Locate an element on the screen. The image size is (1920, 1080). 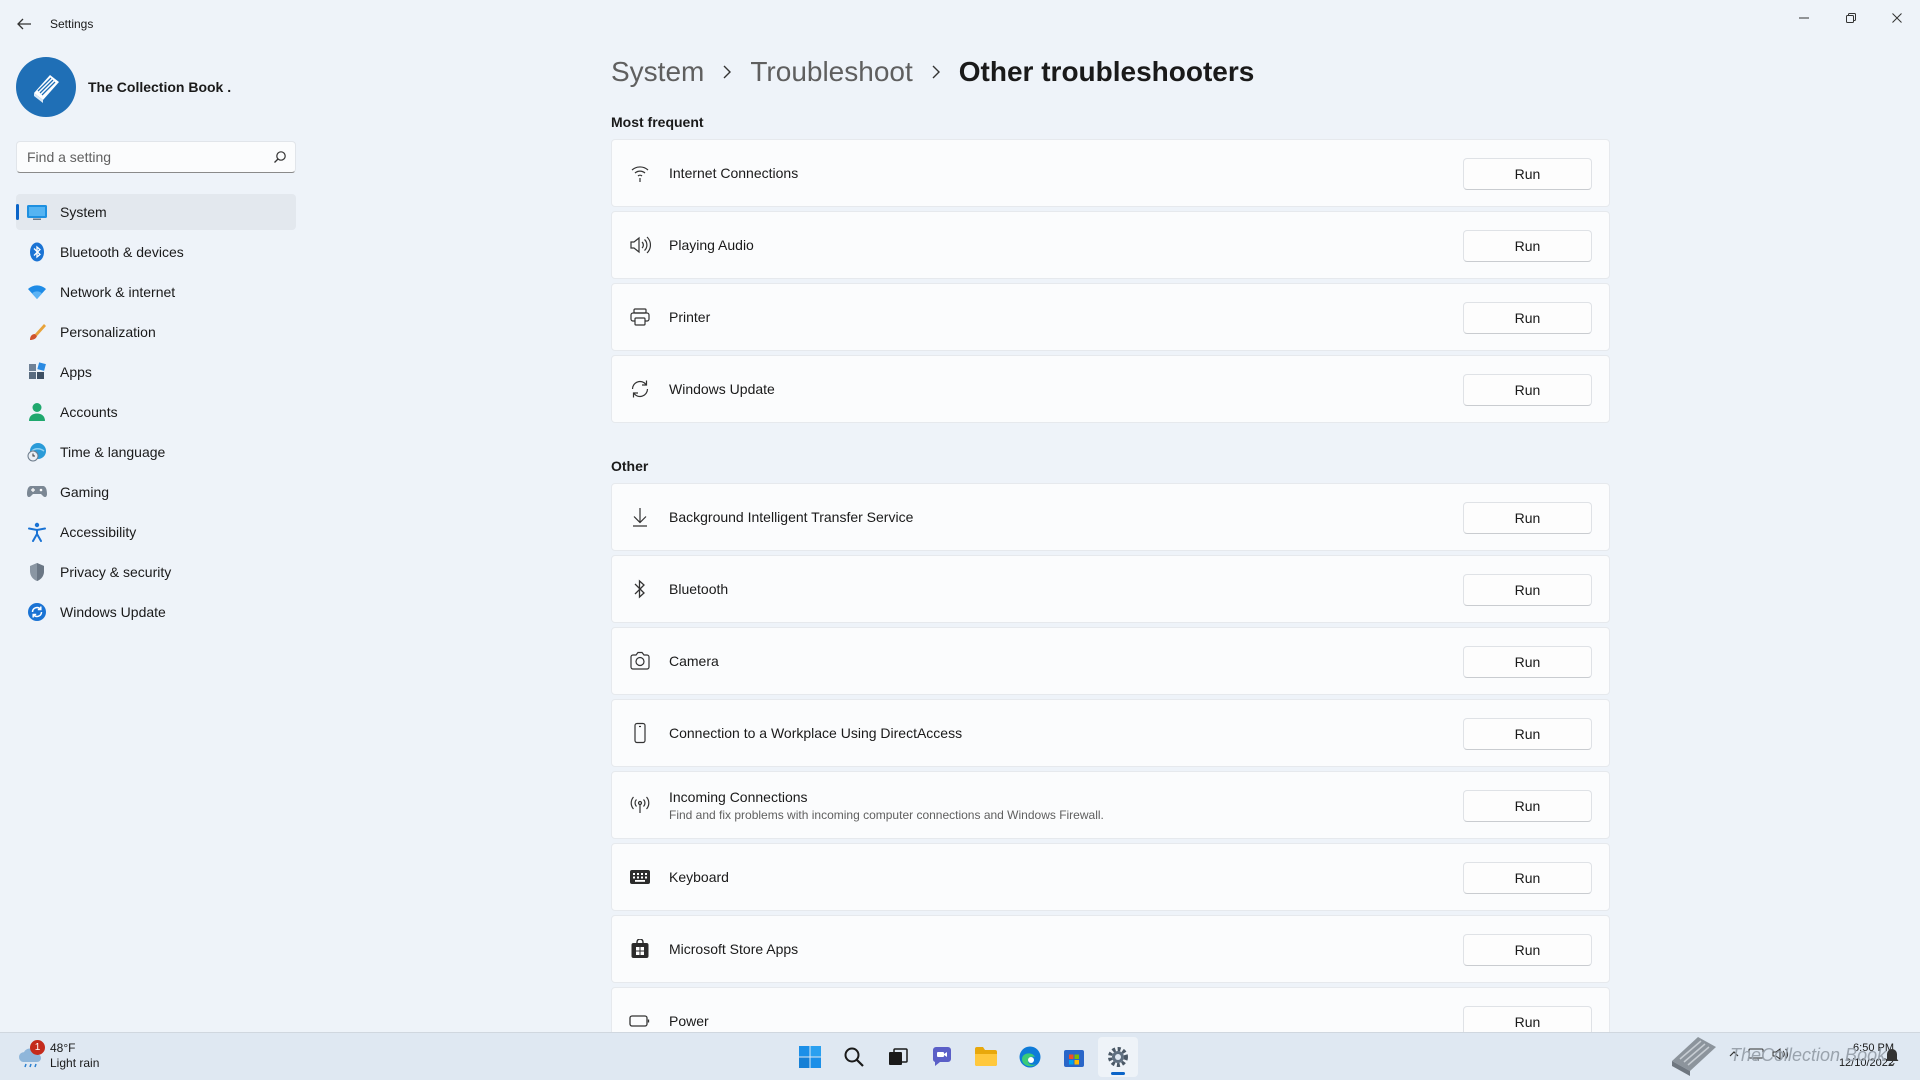
sidebar-item-network: Network & internet is located at coordinates (156, 292).